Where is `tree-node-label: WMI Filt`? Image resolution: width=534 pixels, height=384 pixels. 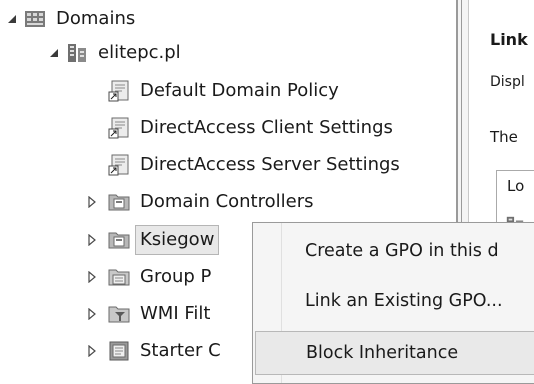
tree-node-label: WMI Filt is located at coordinates (175, 313).